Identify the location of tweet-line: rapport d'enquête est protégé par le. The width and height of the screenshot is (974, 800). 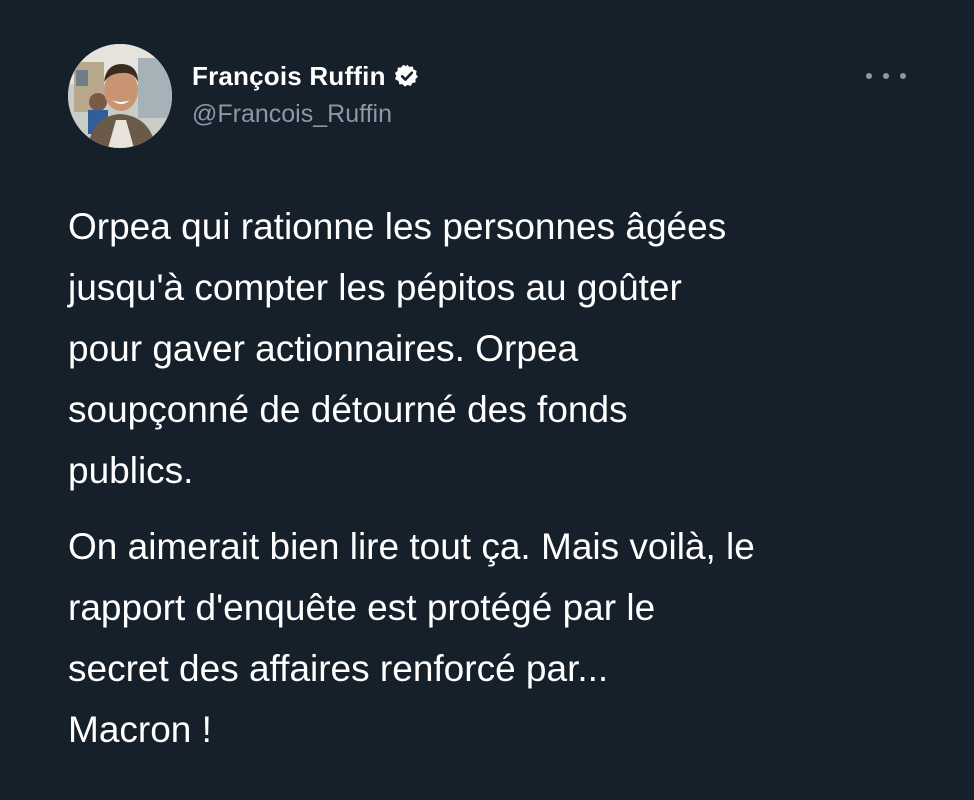
(362, 607).